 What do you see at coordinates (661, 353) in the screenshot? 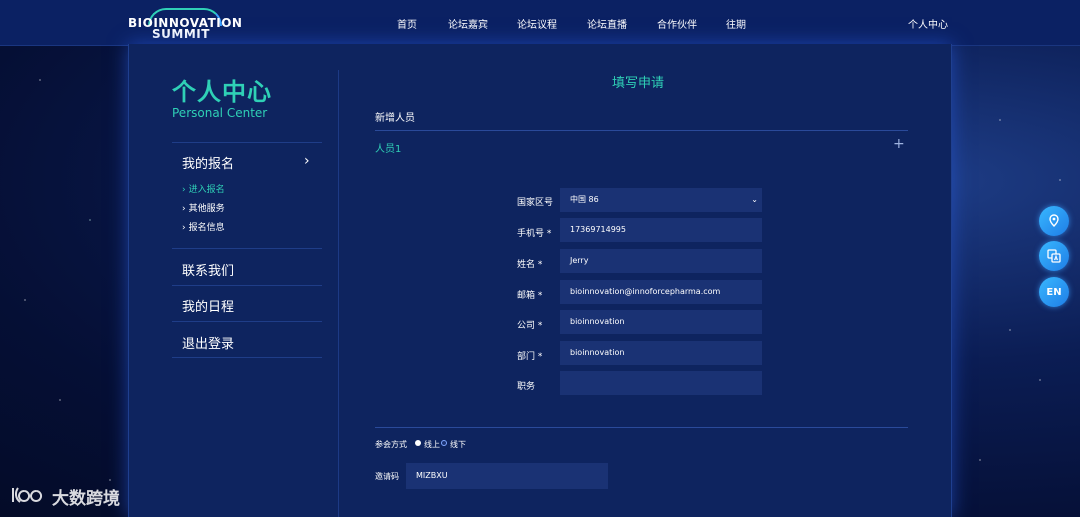
I see `department-field: bioinnovation` at bounding box center [661, 353].